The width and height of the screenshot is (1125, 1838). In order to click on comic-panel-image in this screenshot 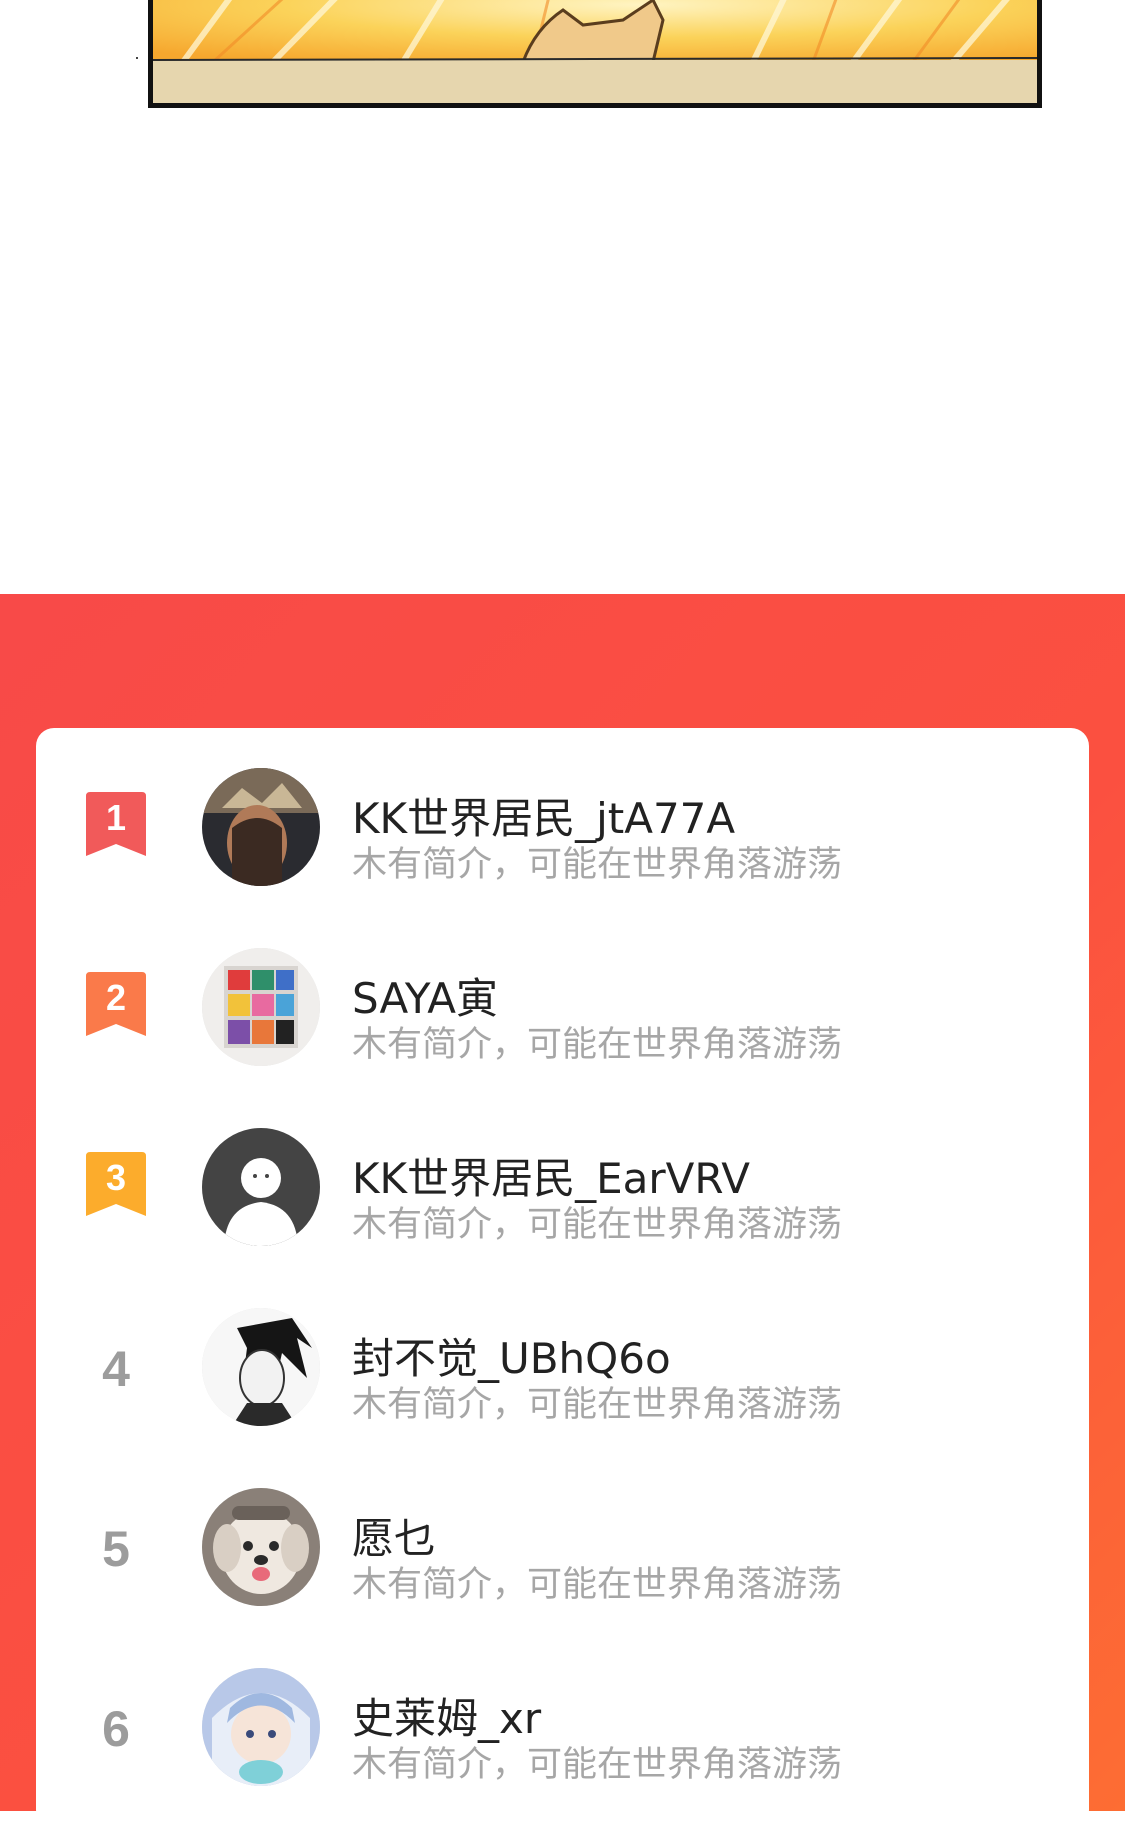, I will do `click(595, 54)`.